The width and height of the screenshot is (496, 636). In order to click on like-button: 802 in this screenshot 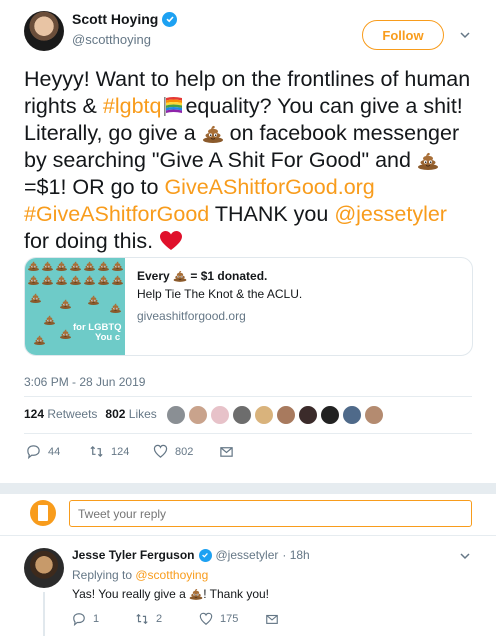, I will do `click(186, 451)`.